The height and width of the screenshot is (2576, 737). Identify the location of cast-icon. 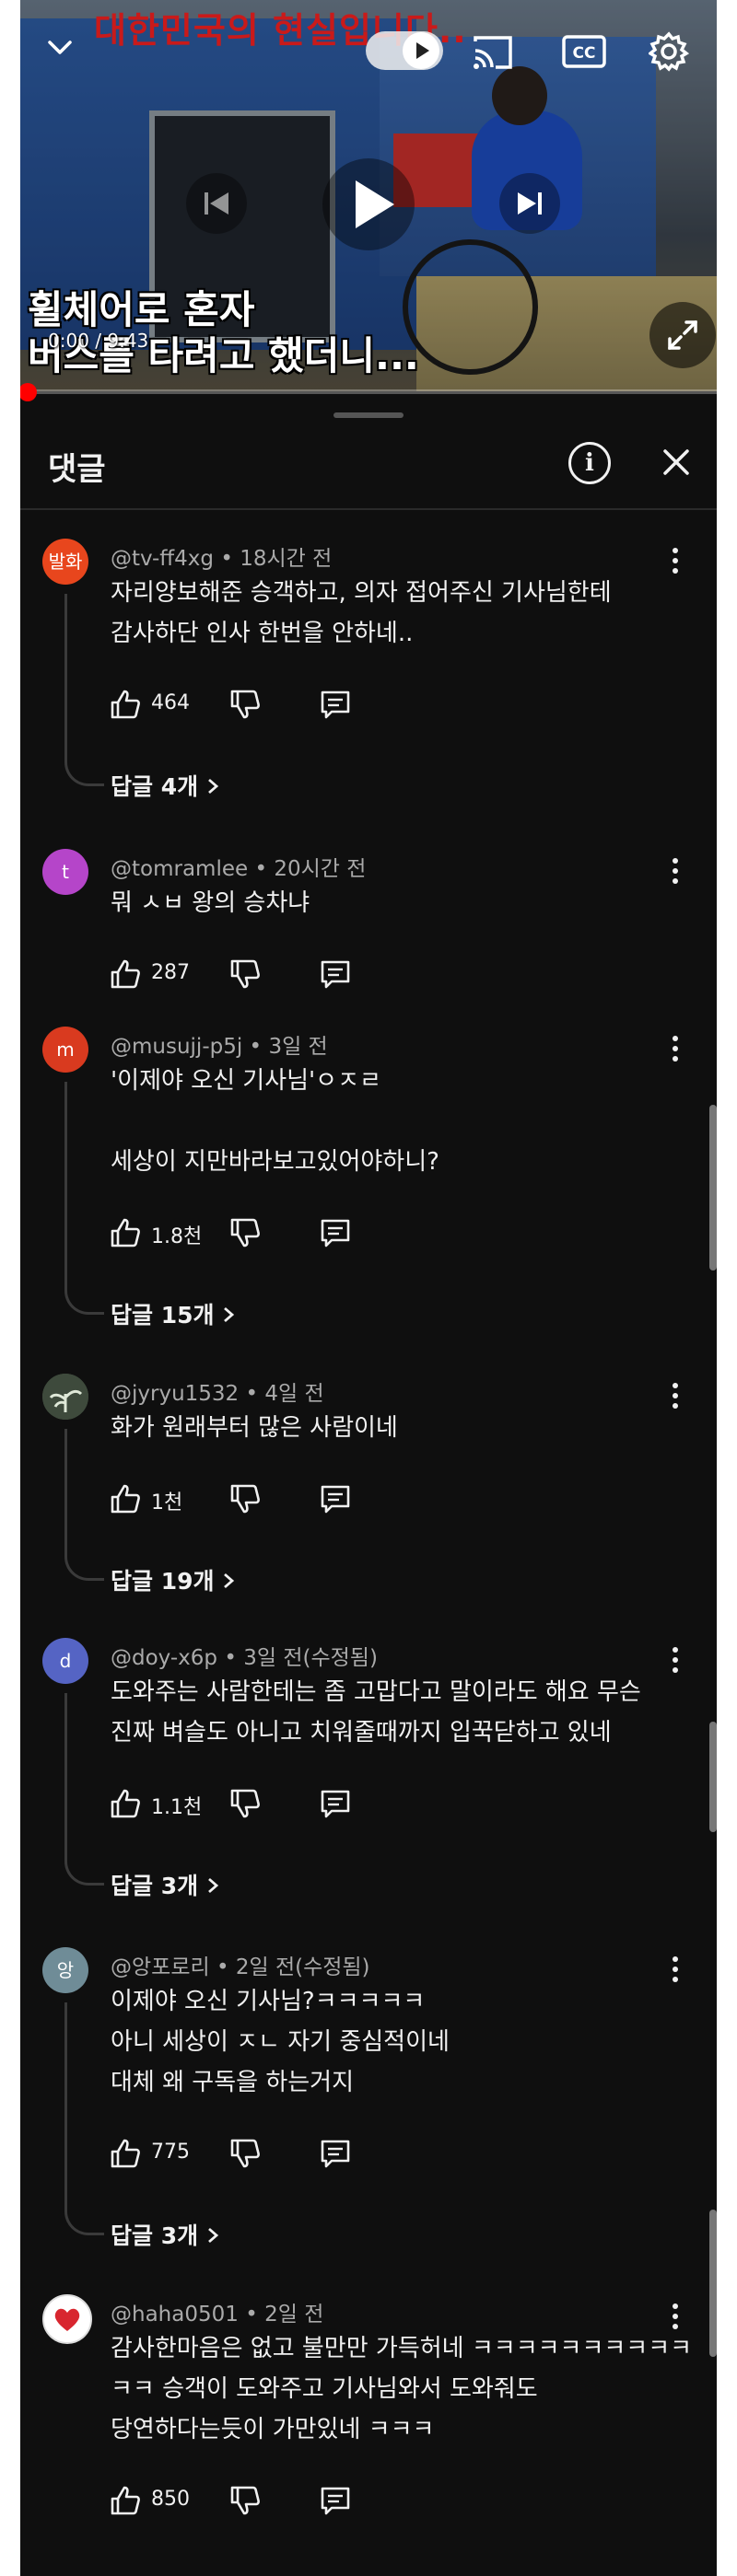
(493, 54).